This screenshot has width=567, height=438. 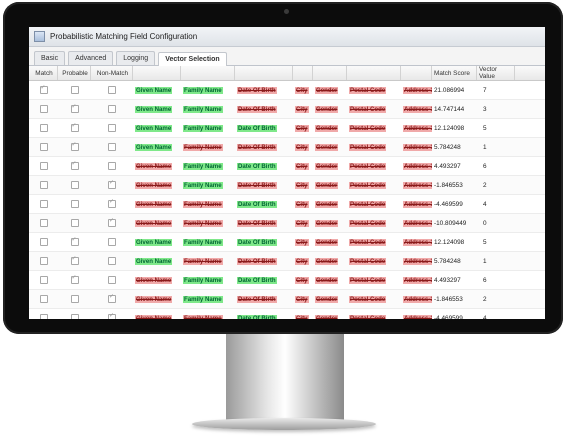 What do you see at coordinates (136, 58) in the screenshot?
I see `tab-logging: Logging` at bounding box center [136, 58].